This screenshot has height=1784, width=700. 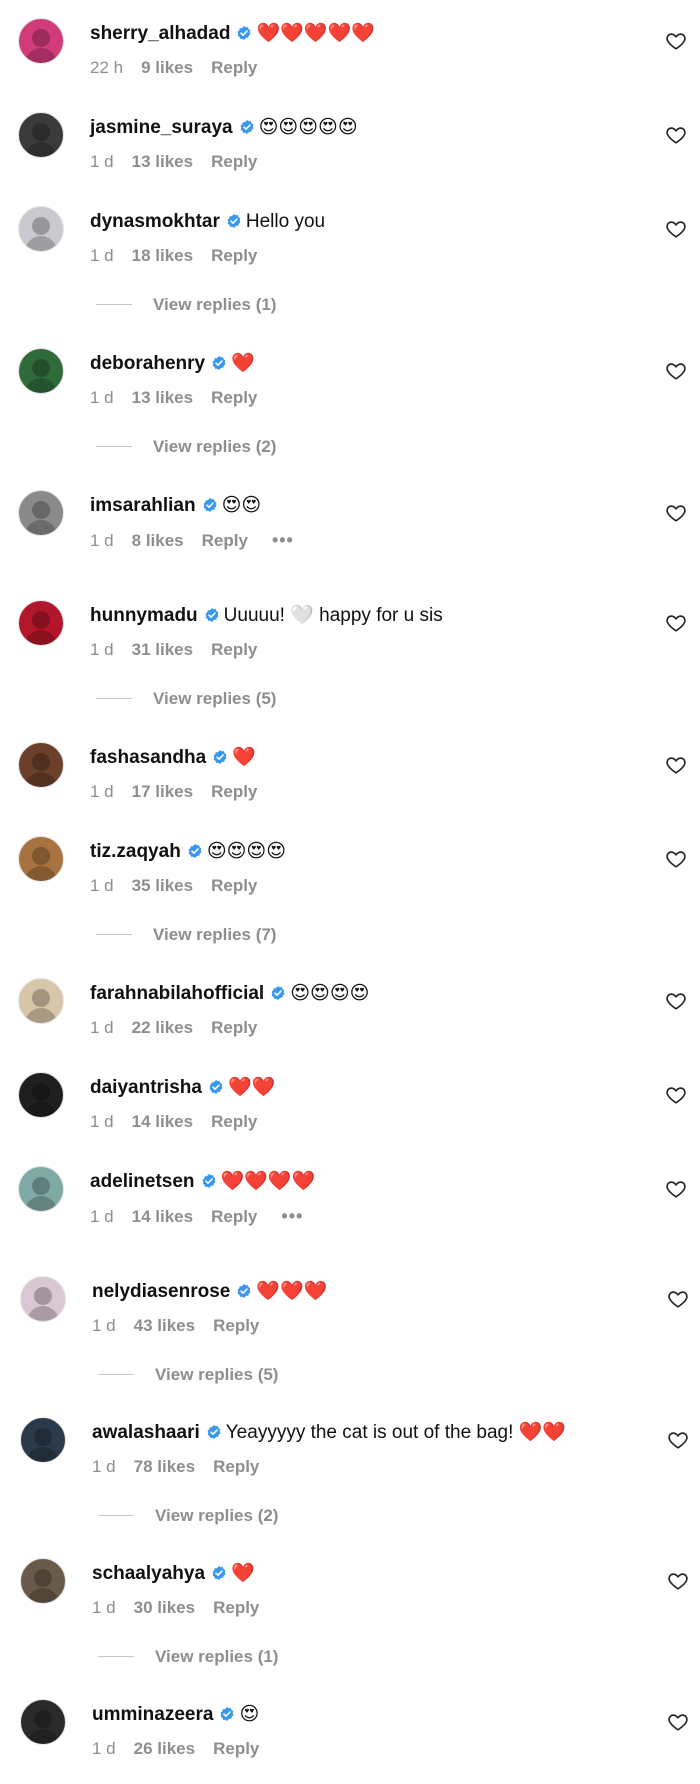 What do you see at coordinates (148, 1573) in the screenshot?
I see `username: schaalyahya` at bounding box center [148, 1573].